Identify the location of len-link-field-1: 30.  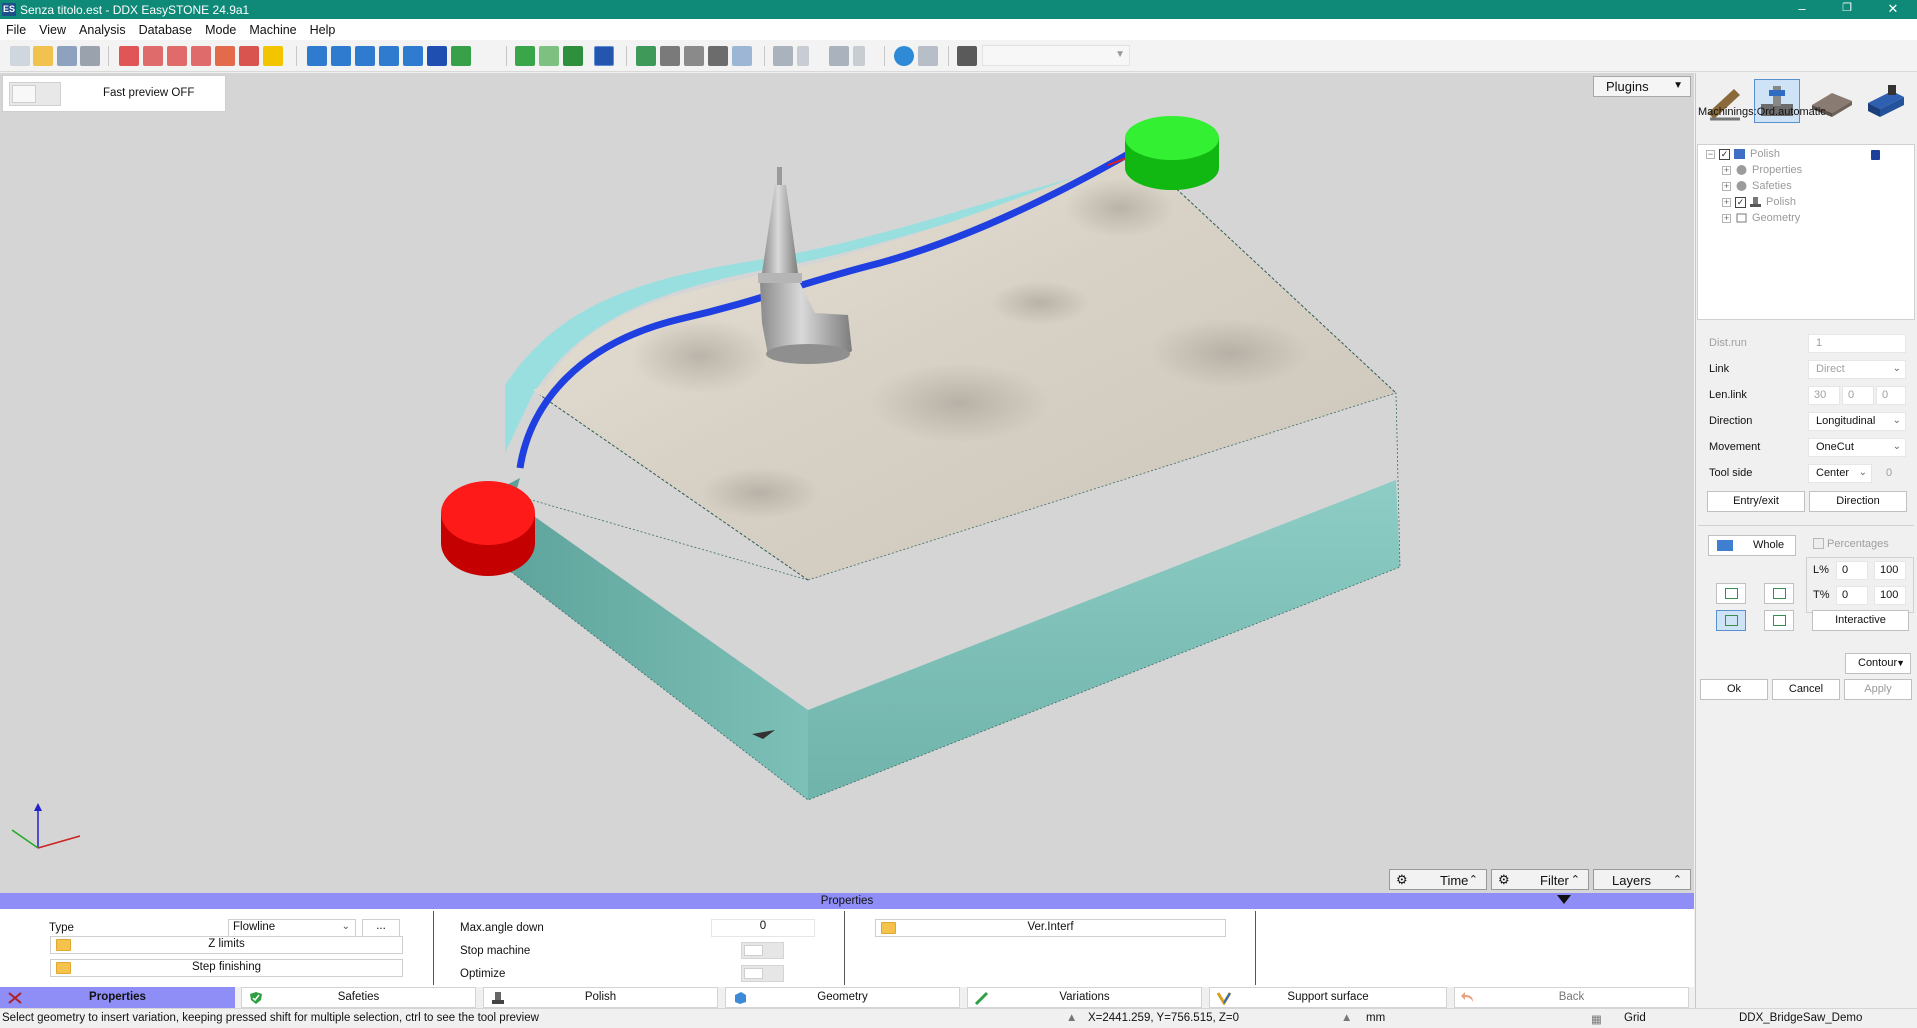
(1824, 395).